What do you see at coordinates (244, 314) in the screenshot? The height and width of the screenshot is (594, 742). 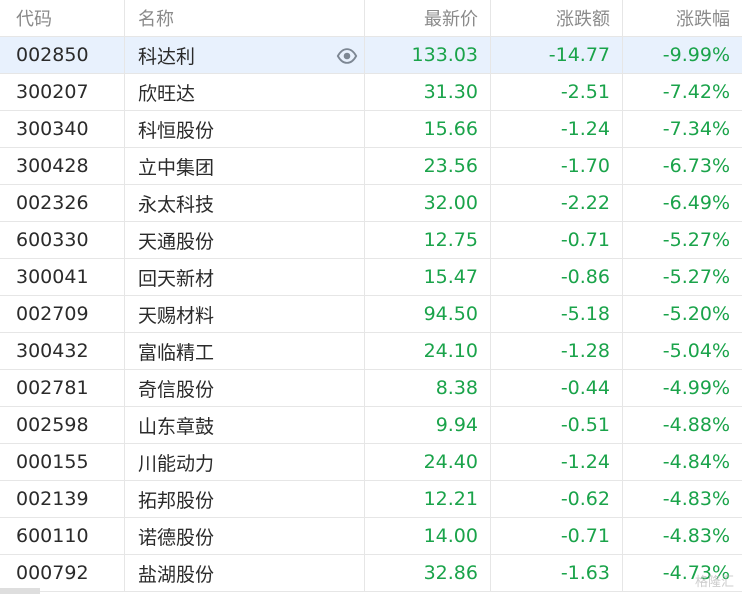 I see `stock-name: 天赐材料` at bounding box center [244, 314].